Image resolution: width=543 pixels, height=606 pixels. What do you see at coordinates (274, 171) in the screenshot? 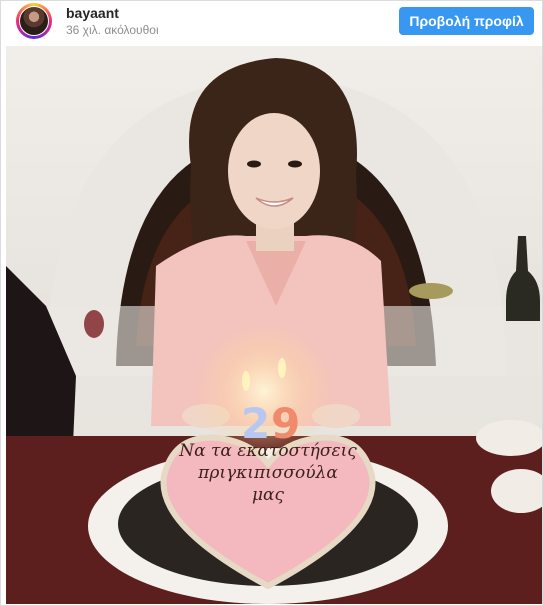
I see `face` at bounding box center [274, 171].